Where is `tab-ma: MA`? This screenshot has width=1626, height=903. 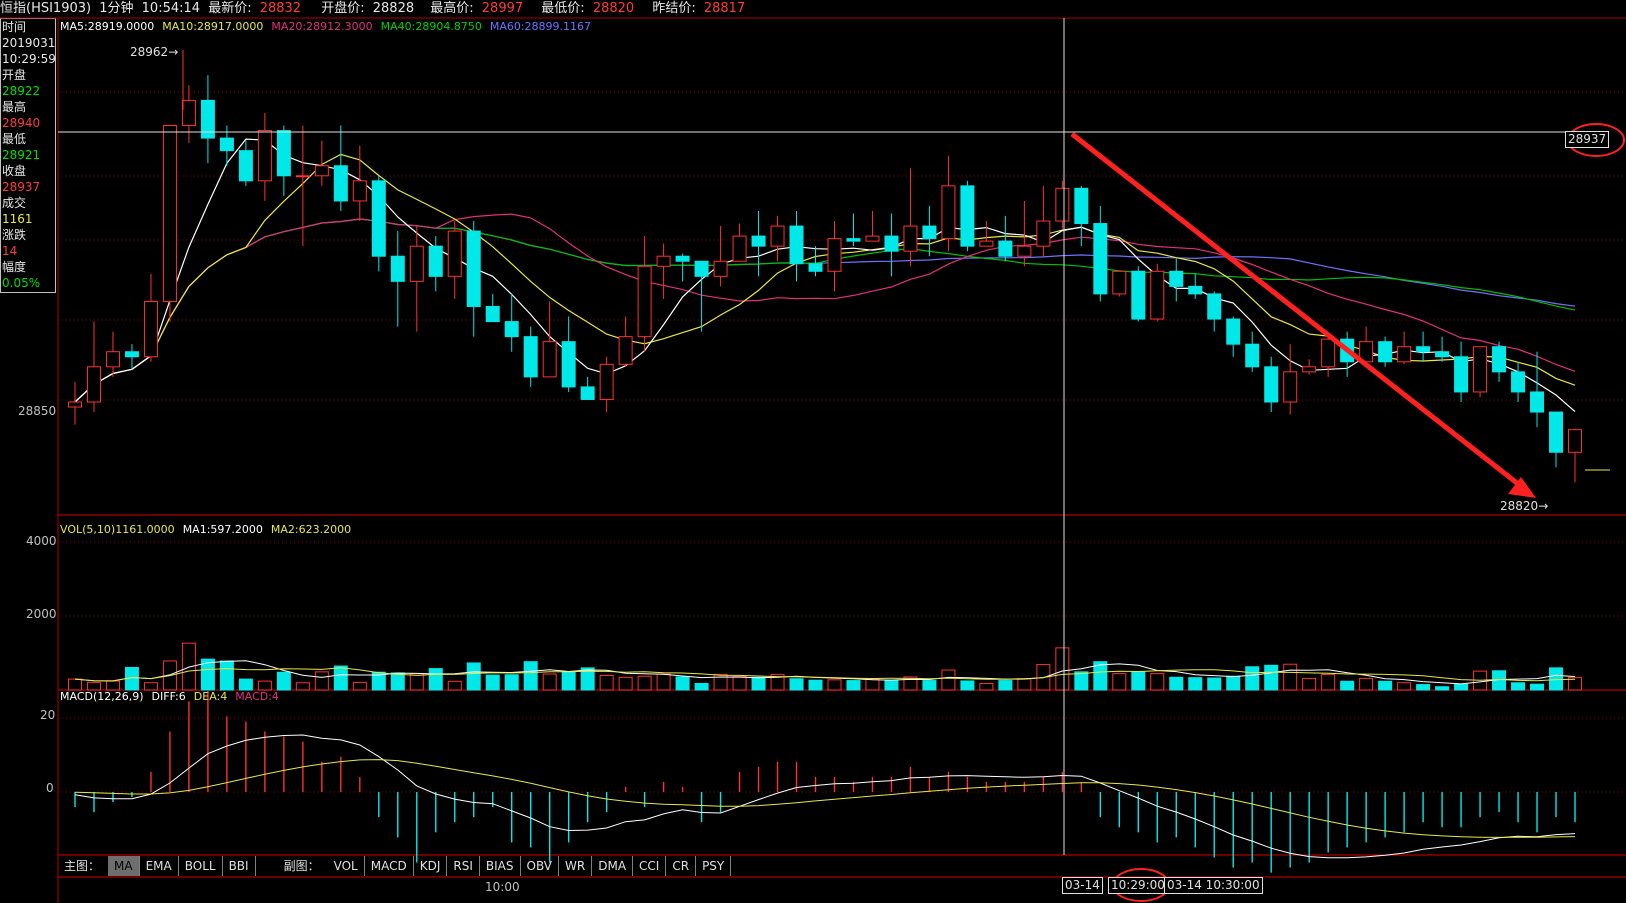 tab-ma: MA is located at coordinates (124, 866).